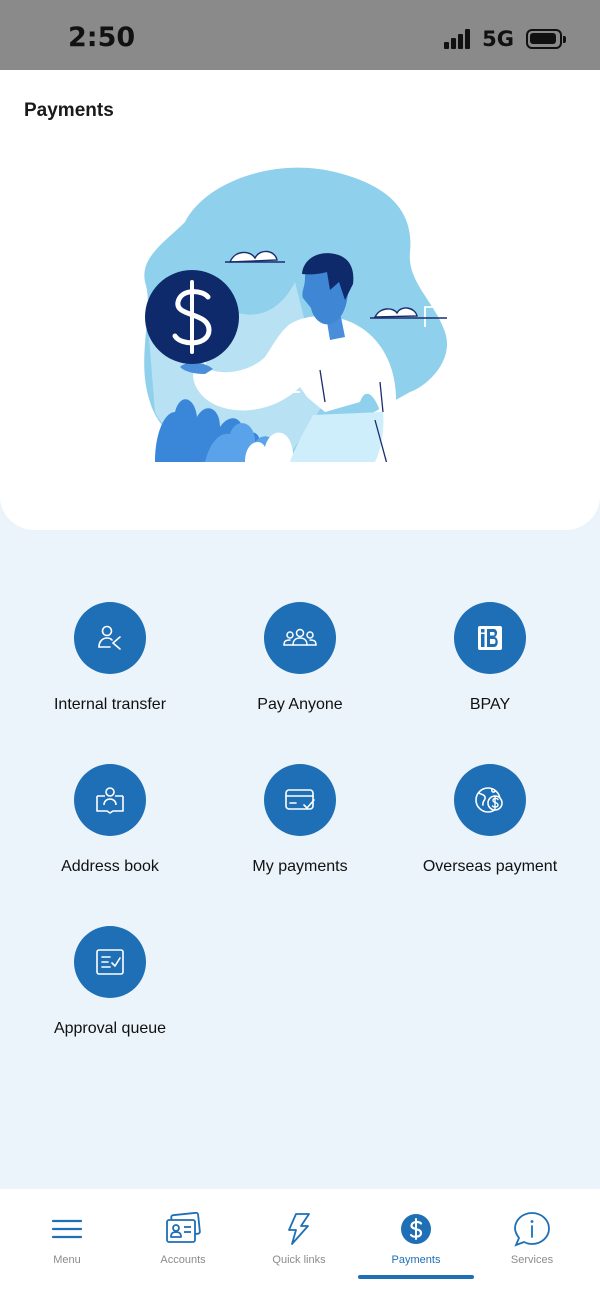  What do you see at coordinates (110, 800) in the screenshot?
I see `address-book-icon` at bounding box center [110, 800].